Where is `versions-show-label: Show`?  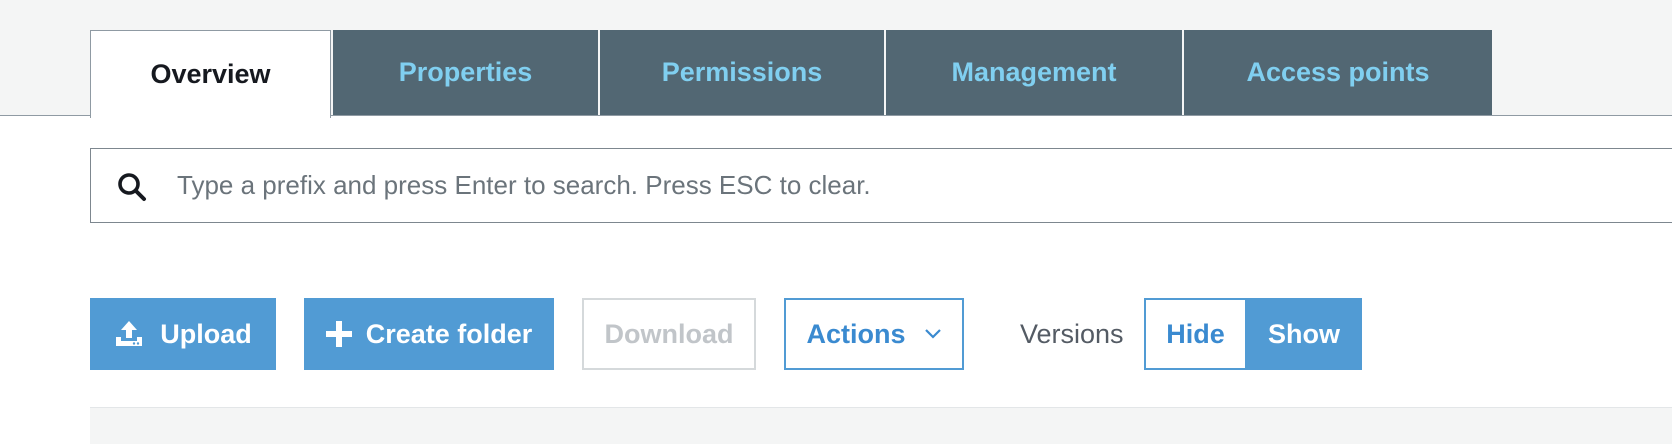 versions-show-label: Show is located at coordinates (1304, 333).